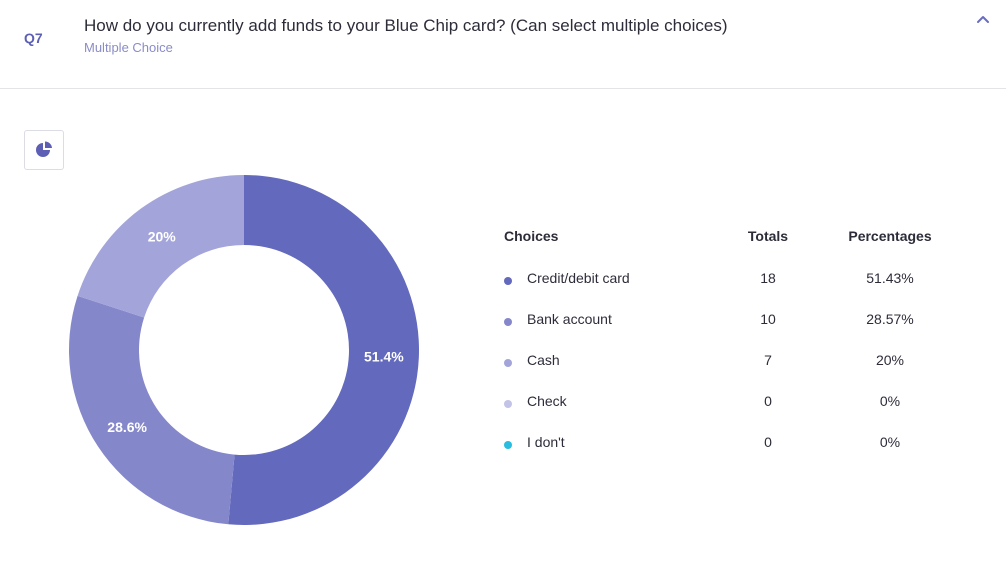  I want to click on choice-percentage: 20%, so click(890, 360).